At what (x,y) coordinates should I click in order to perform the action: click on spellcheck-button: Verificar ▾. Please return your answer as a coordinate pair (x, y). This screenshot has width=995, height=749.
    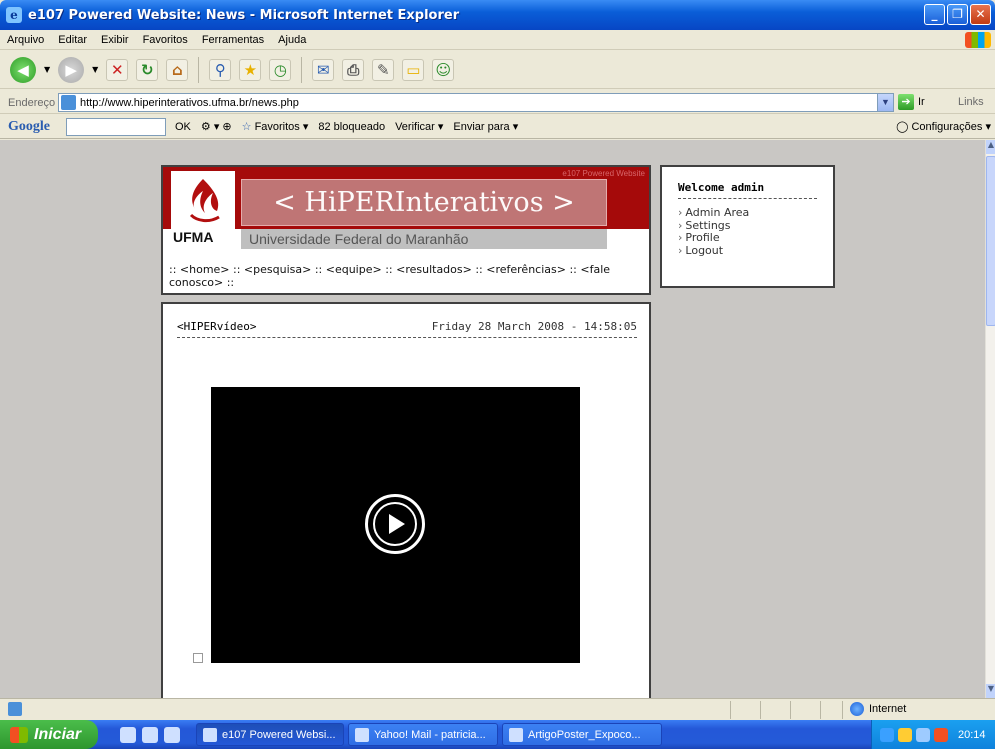
    Looking at the image, I should click on (419, 126).